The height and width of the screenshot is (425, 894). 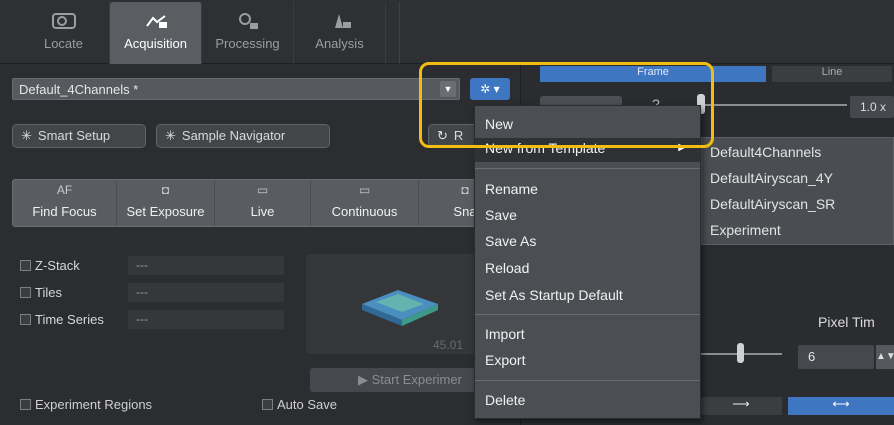 I want to click on bidirectional-button: ⟷, so click(x=841, y=406).